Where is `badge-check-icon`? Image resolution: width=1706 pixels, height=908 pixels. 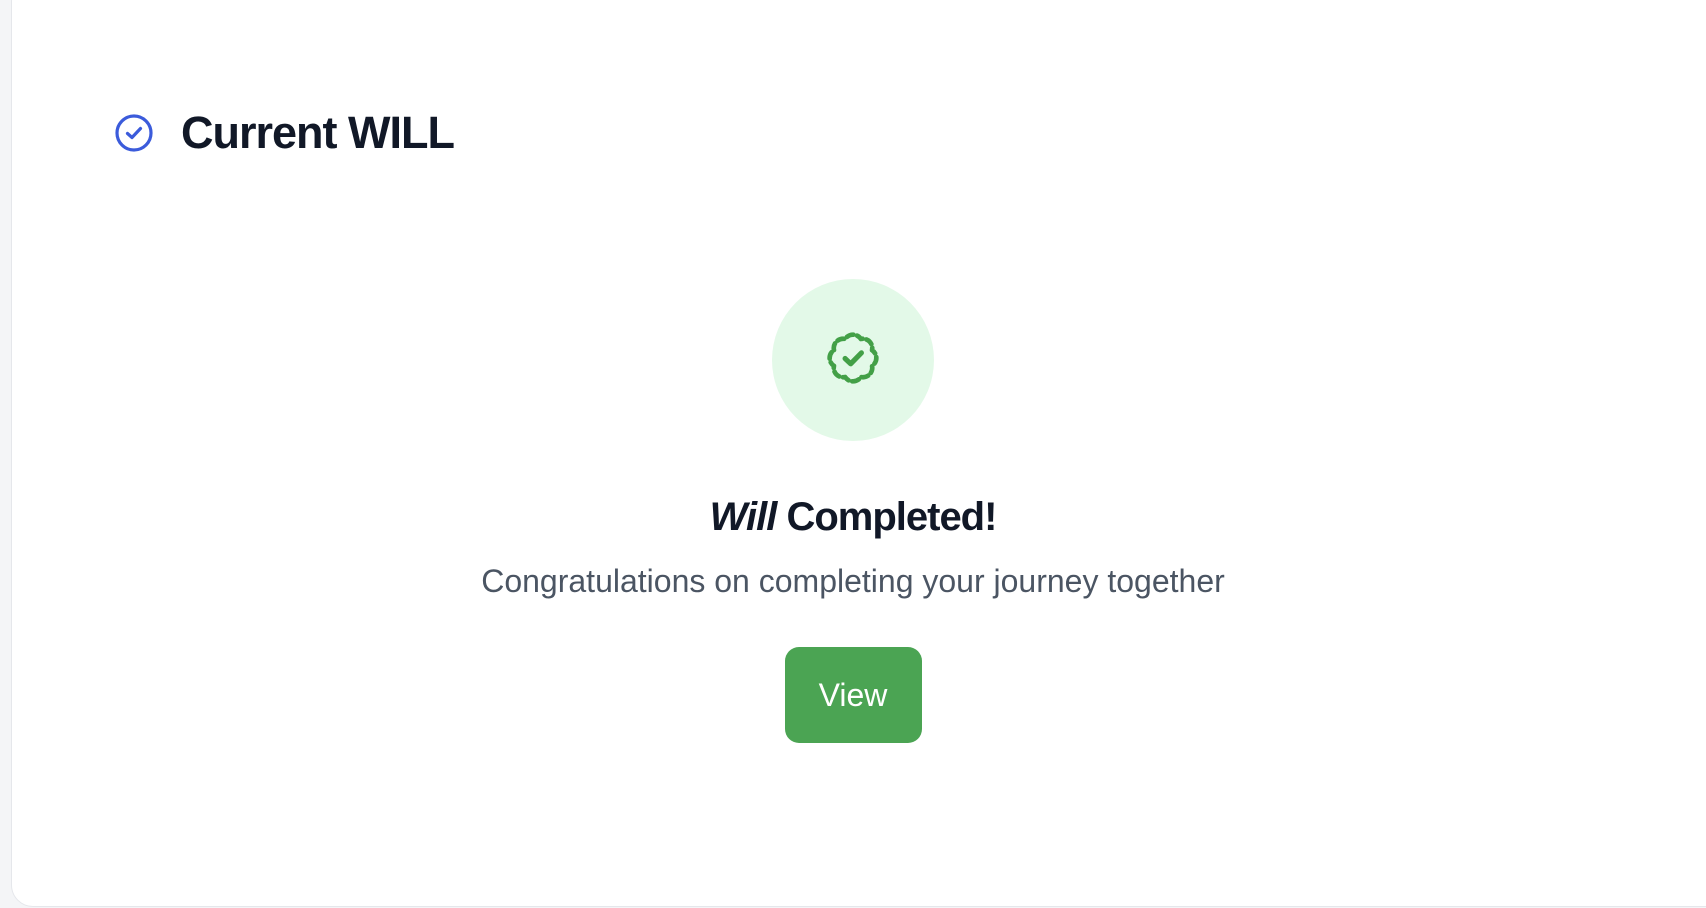
badge-check-icon is located at coordinates (853, 360).